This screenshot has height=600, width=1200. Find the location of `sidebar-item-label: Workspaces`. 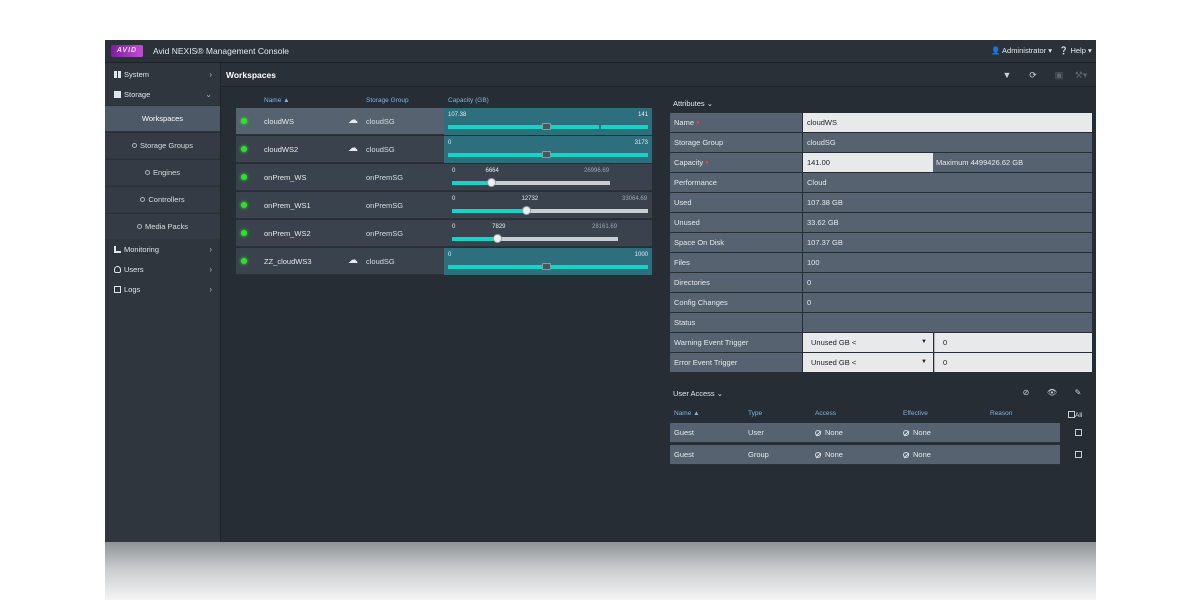

sidebar-item-label: Workspaces is located at coordinates (162, 118).